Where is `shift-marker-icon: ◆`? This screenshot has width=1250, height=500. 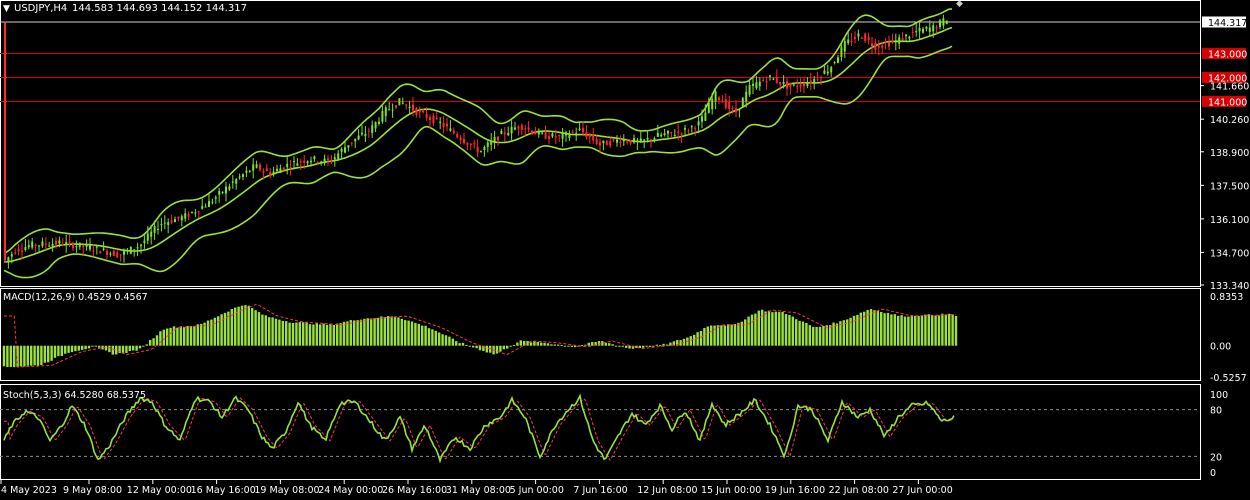 shift-marker-icon: ◆ is located at coordinates (959, 4).